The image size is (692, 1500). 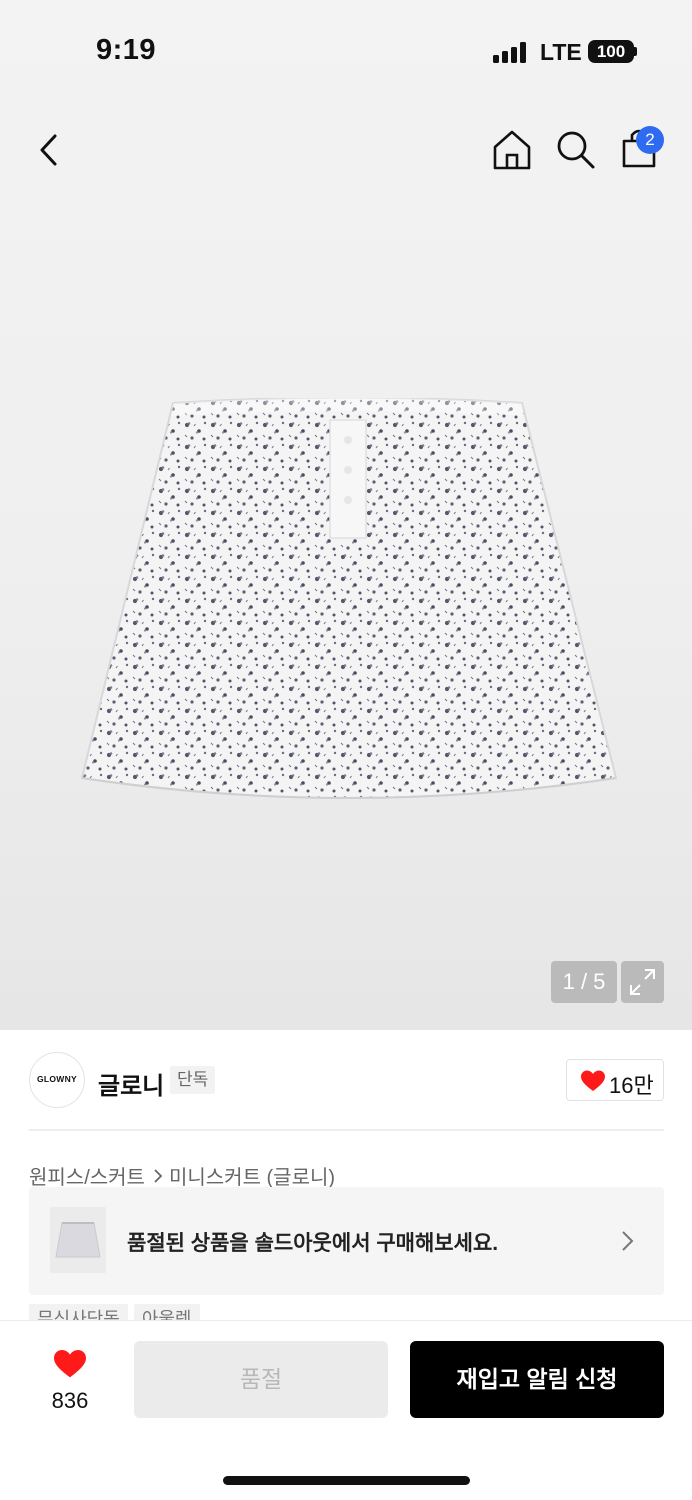 I want to click on battery-icon: 100, so click(x=611, y=51).